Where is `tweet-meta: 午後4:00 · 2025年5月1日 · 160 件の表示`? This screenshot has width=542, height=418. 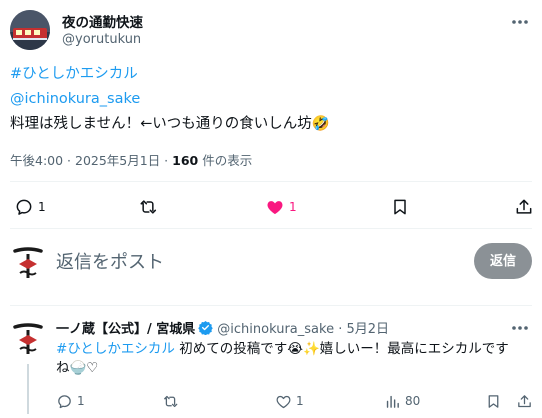
tweet-meta: 午後4:00 · 2025年5月1日 · 160 件の表示 is located at coordinates (131, 159).